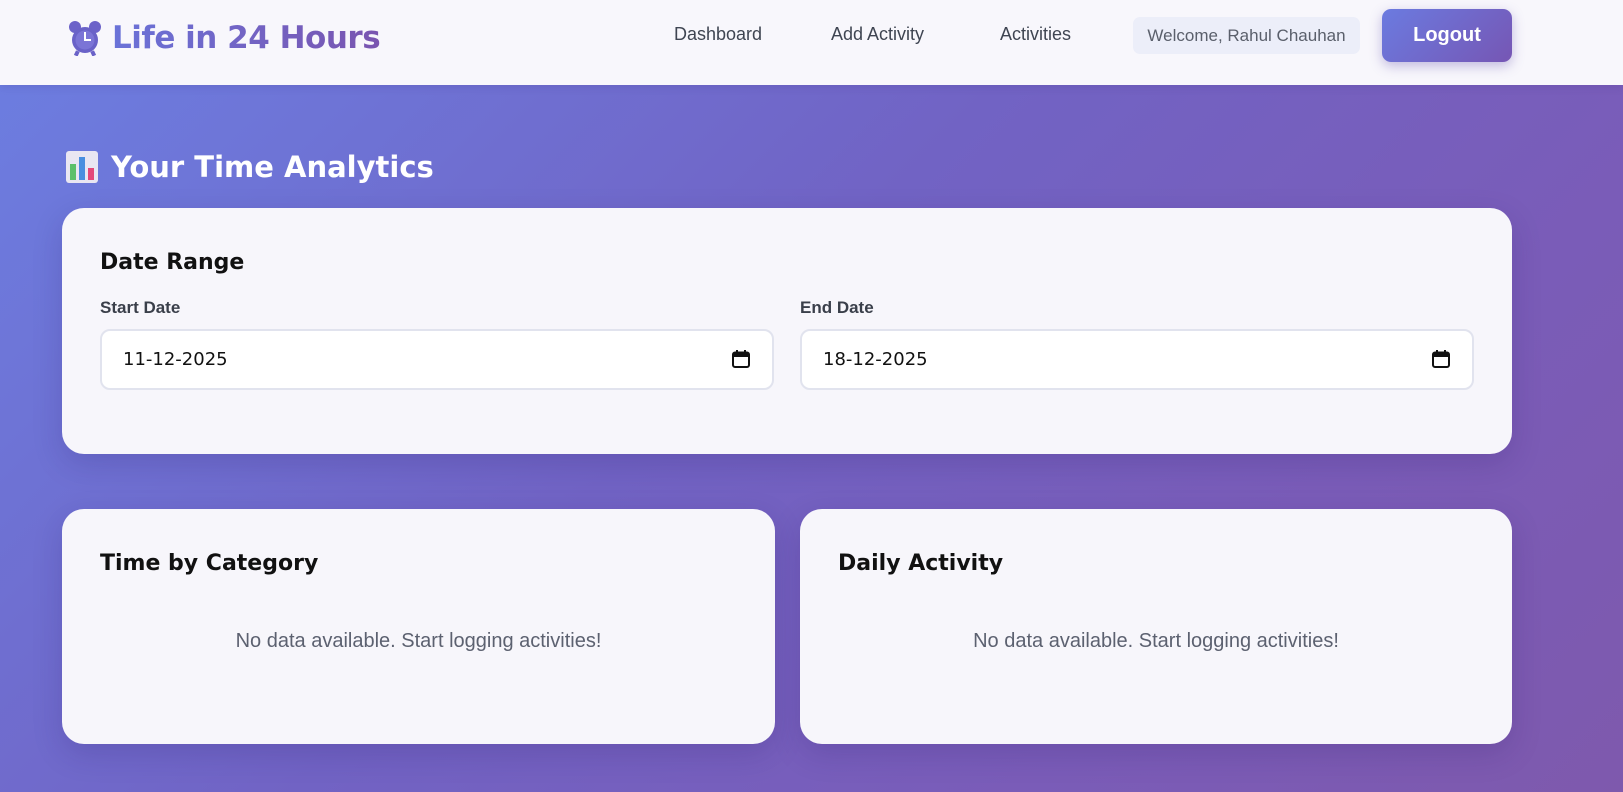  What do you see at coordinates (837, 307) in the screenshot?
I see `end-date-label: End Date` at bounding box center [837, 307].